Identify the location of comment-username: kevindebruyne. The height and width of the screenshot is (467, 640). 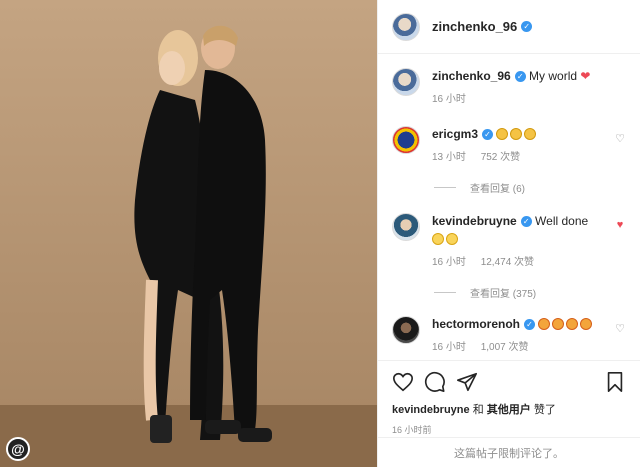
(474, 221).